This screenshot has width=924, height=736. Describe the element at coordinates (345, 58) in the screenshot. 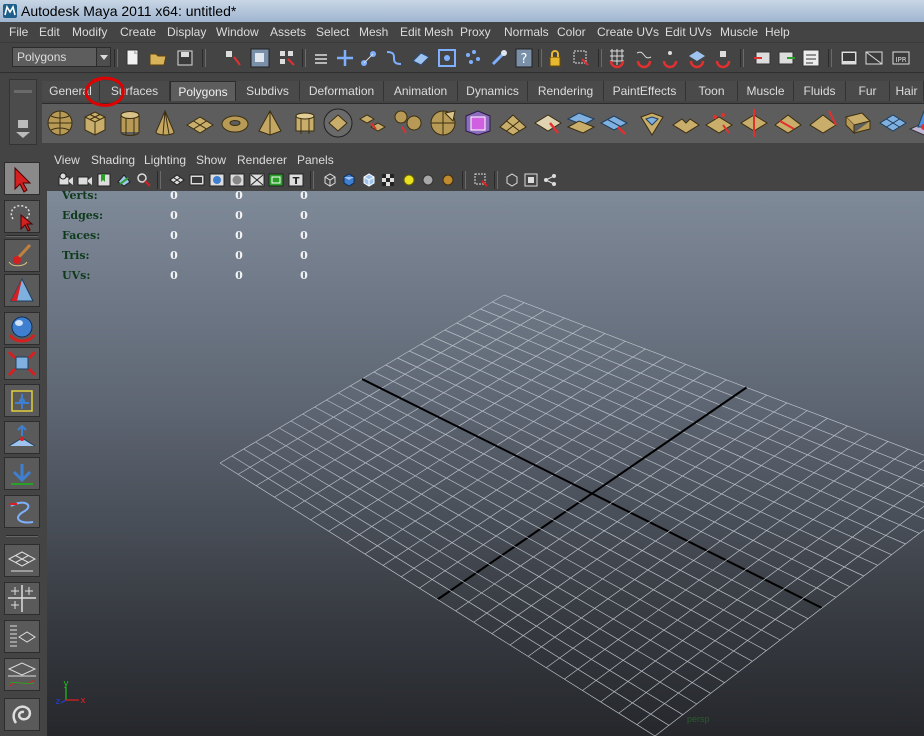

I see `select-handles-icon` at that location.